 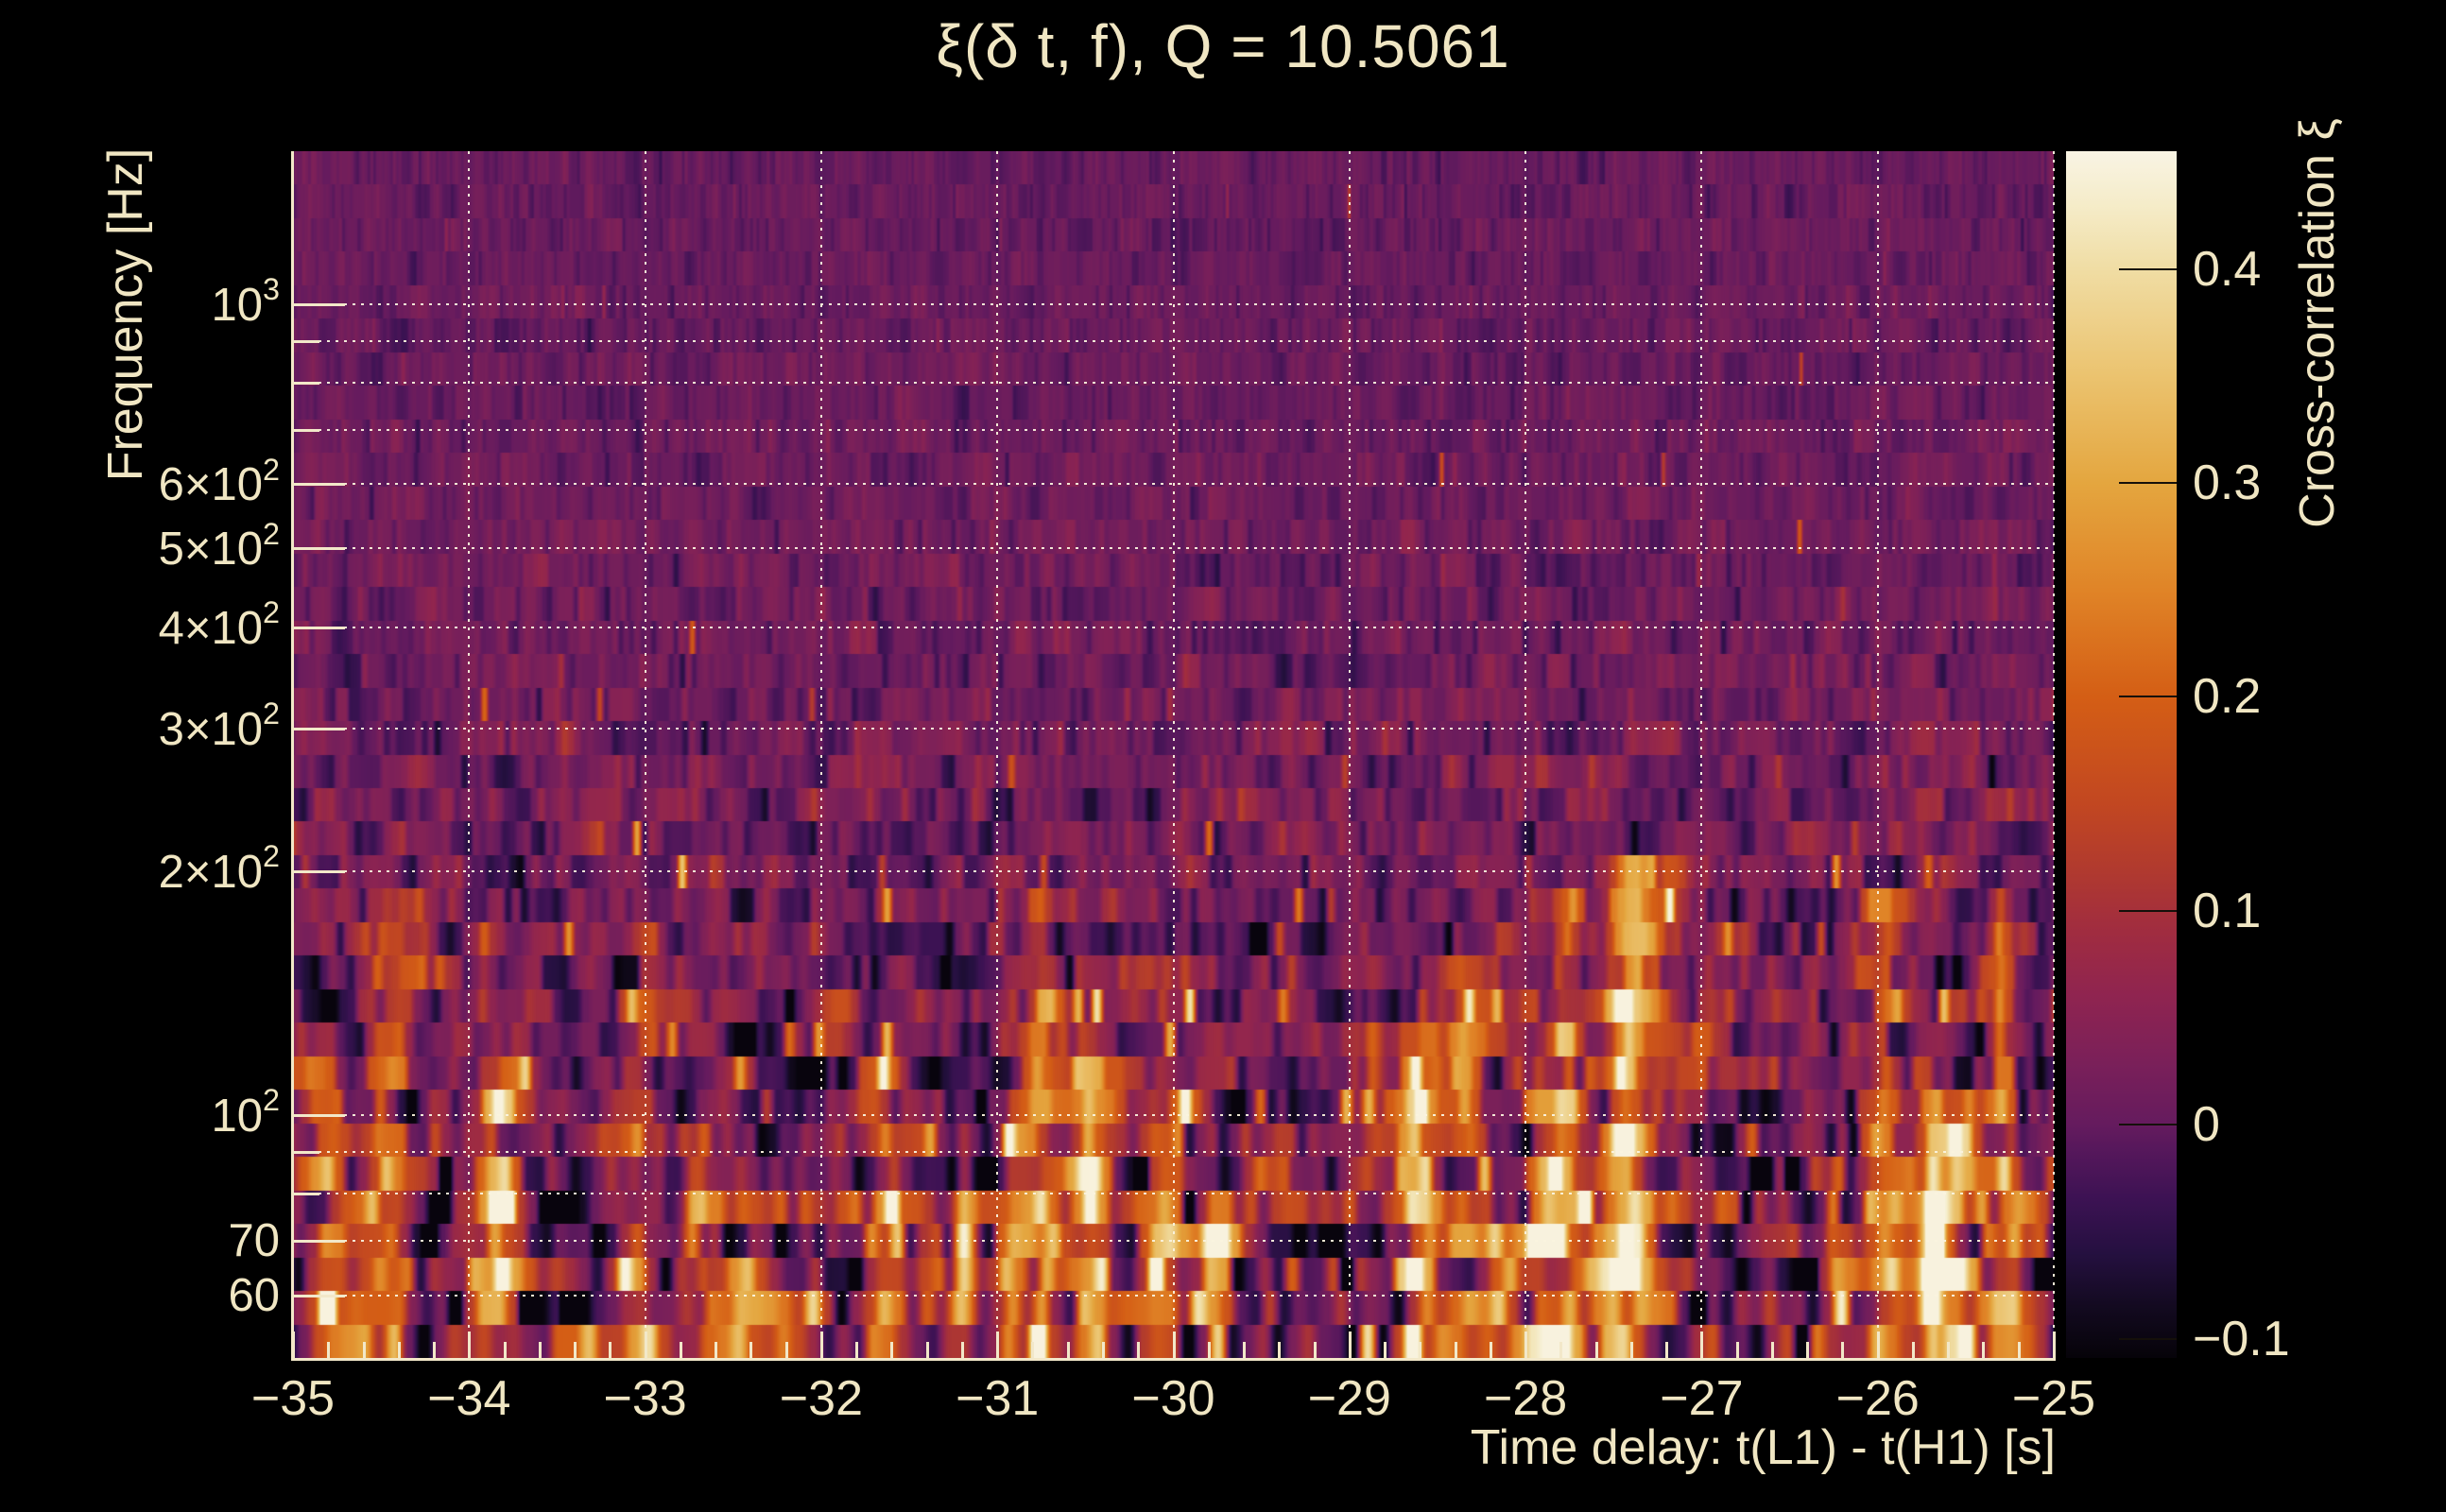 I want to click on x-tick-label: −33, so click(x=645, y=1398).